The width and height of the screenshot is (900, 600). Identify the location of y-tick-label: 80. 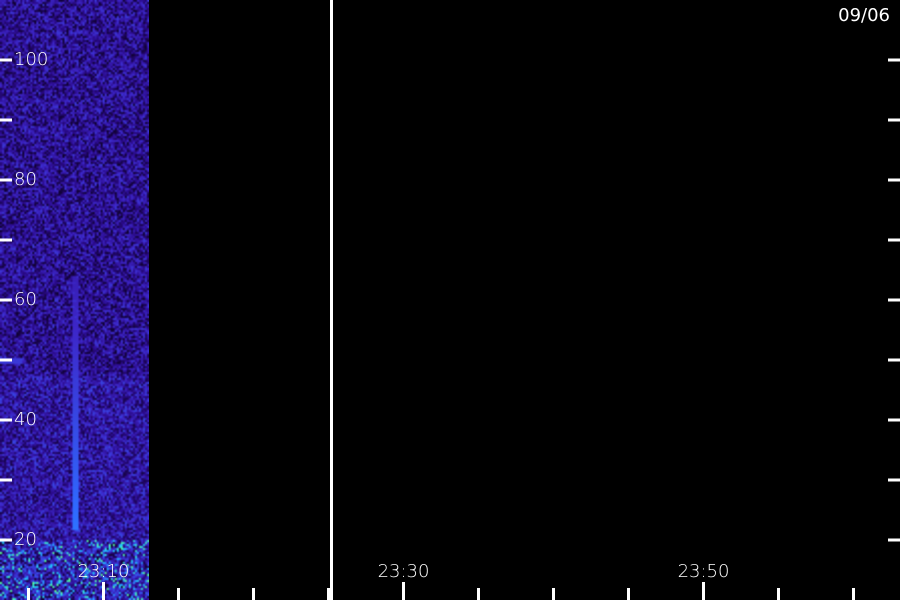
(25, 179).